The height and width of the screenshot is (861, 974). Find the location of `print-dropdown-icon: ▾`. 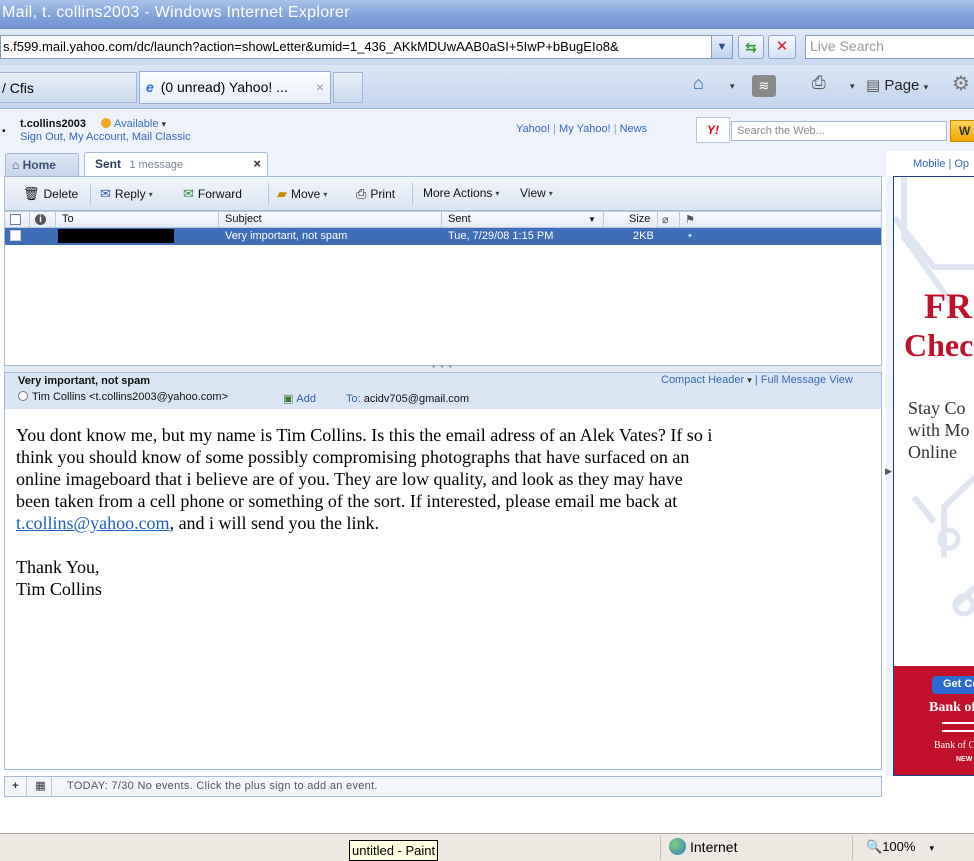

print-dropdown-icon: ▾ is located at coordinates (852, 84).